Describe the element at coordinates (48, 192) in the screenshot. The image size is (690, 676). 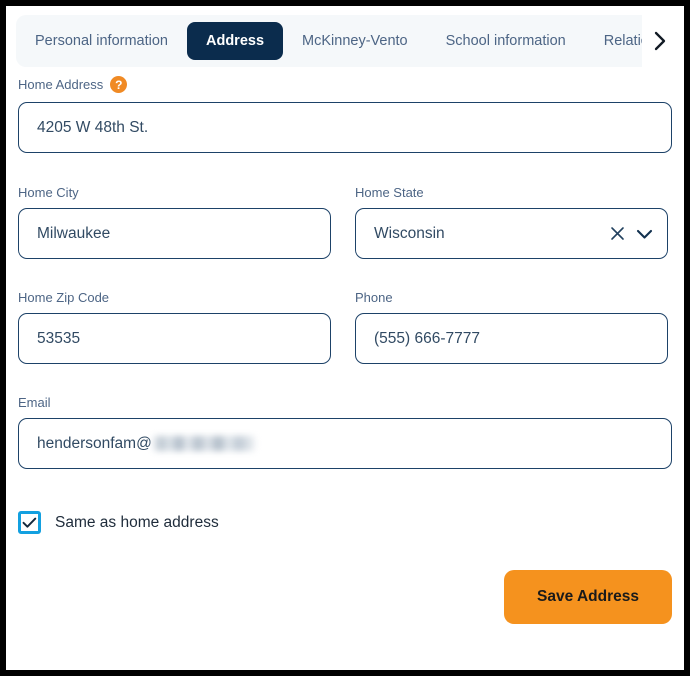
I see `home-city-label: Home City` at that location.